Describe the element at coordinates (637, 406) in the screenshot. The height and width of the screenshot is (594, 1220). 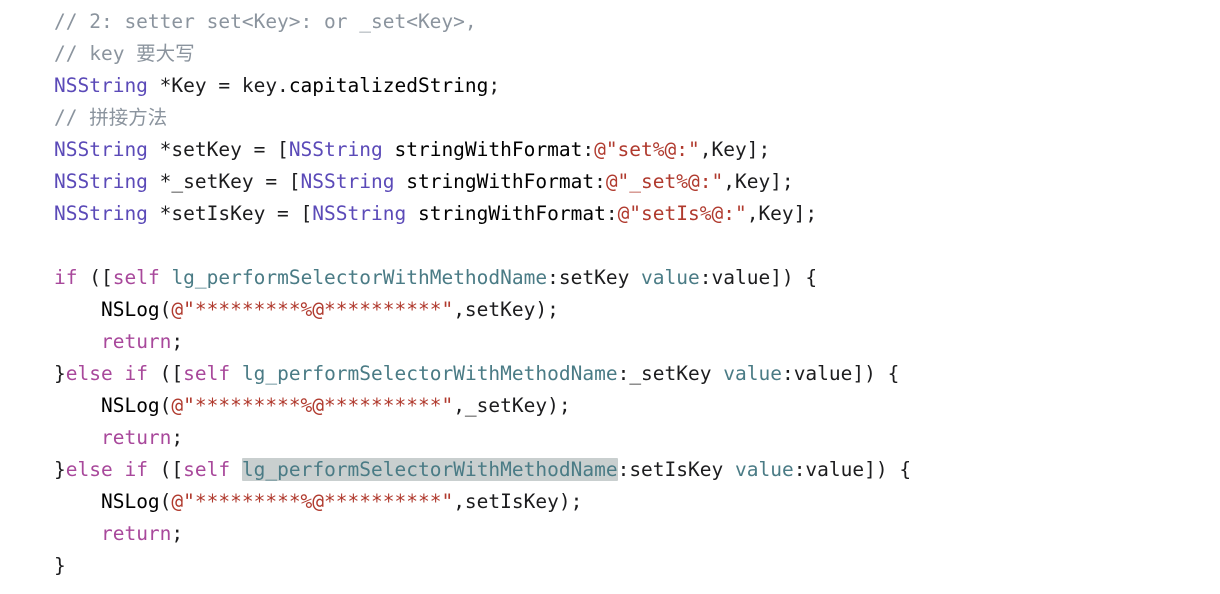
I see `code-line: NSLog(@"*********%@**********",_setKey);` at that location.